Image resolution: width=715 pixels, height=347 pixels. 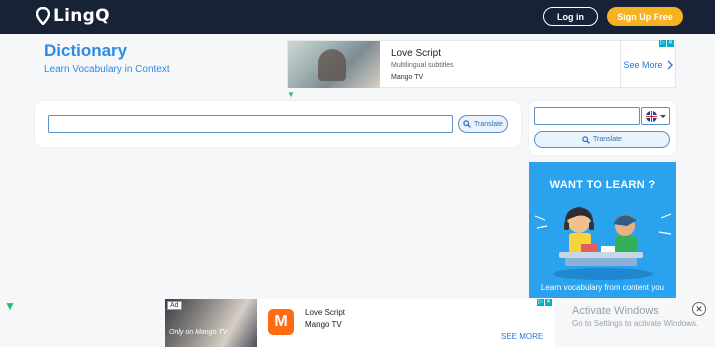 I want to click on word-search-input, so click(x=250, y=124).